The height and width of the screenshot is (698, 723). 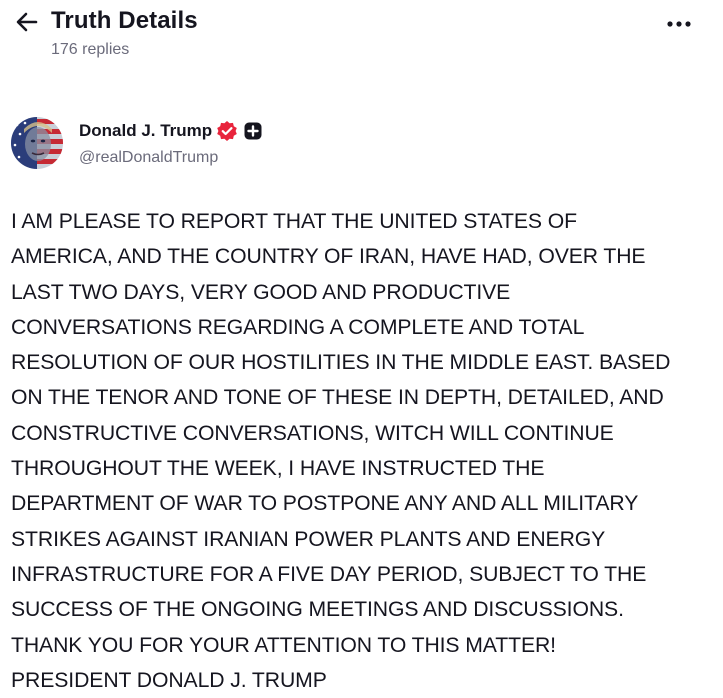 I want to click on more-options-button, so click(x=679, y=24).